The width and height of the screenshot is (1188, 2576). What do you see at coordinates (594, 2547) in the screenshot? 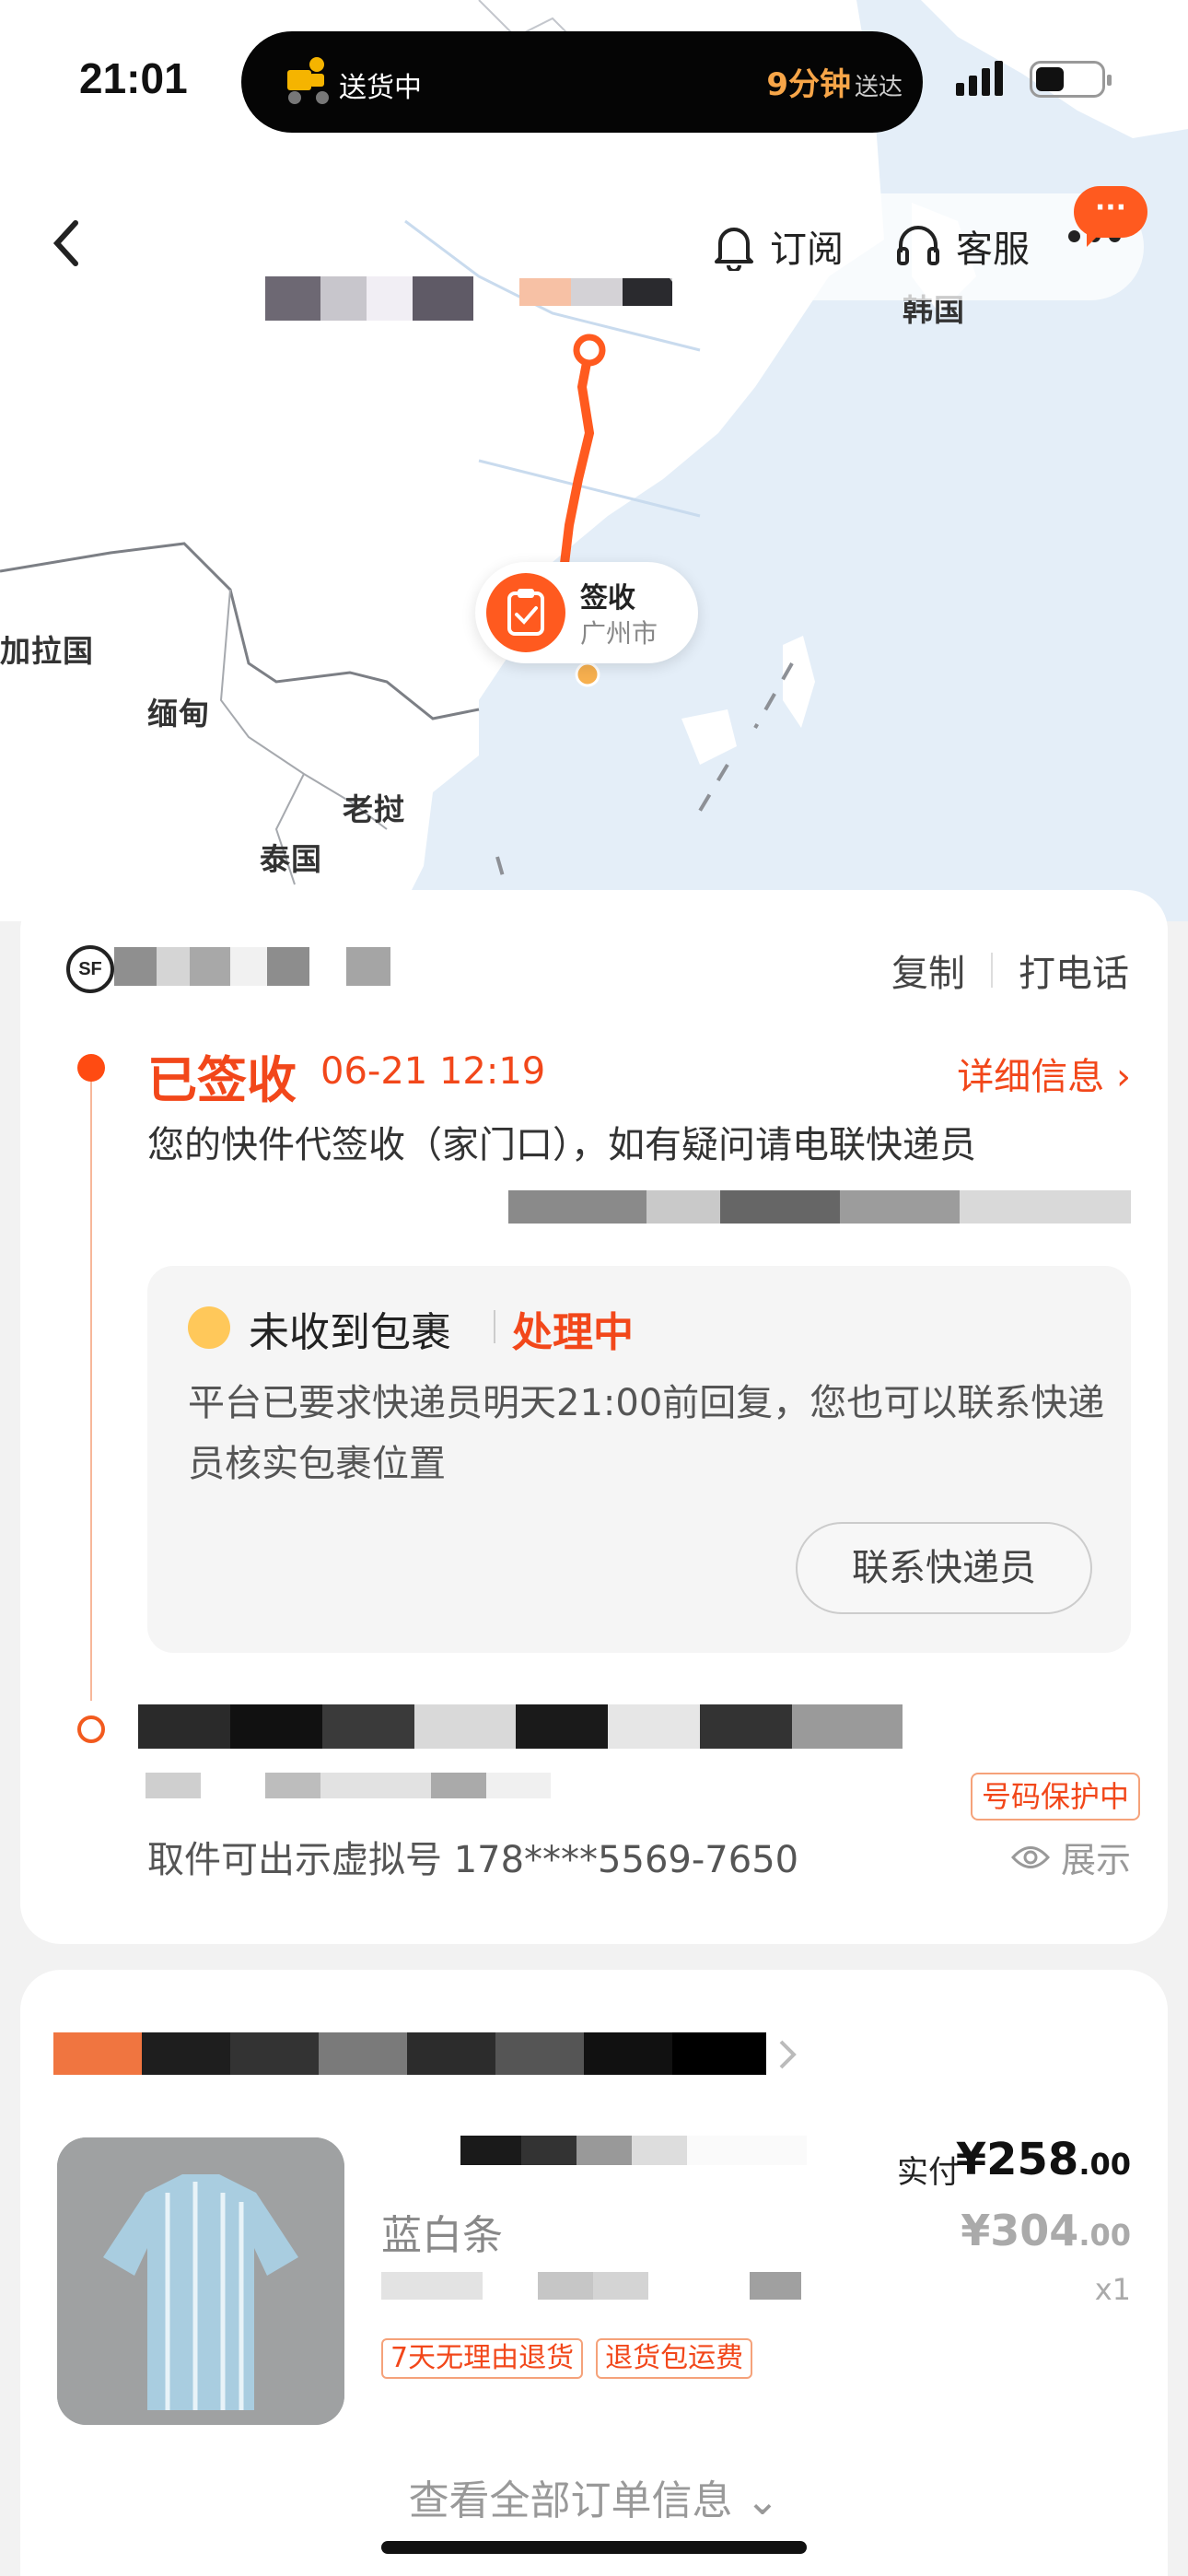
I see `home-indicator` at bounding box center [594, 2547].